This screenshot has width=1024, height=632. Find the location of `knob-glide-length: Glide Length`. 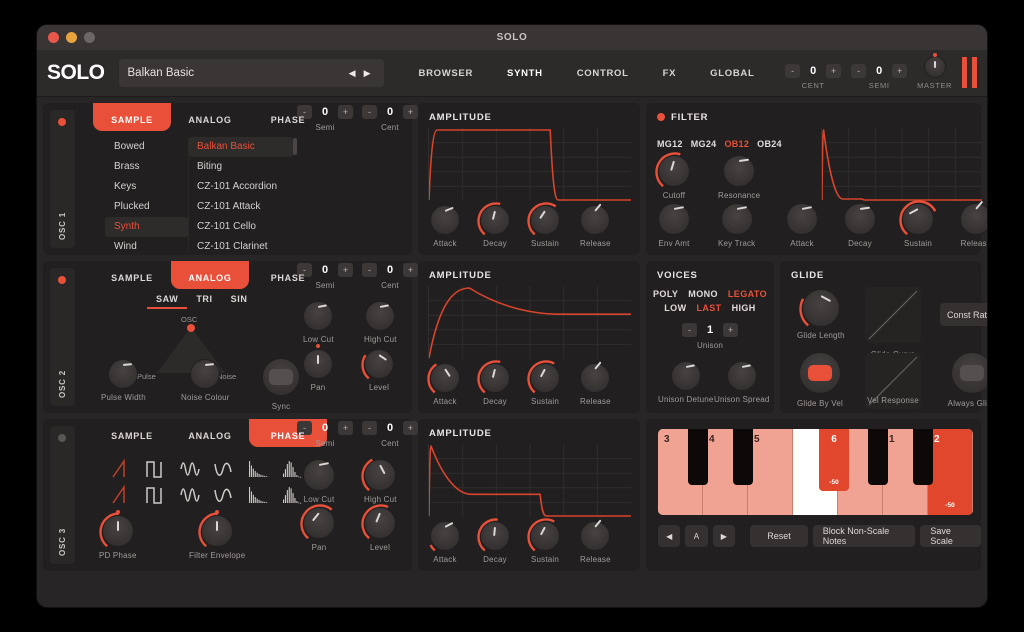

knob-glide-length: Glide Length is located at coordinates (821, 314).